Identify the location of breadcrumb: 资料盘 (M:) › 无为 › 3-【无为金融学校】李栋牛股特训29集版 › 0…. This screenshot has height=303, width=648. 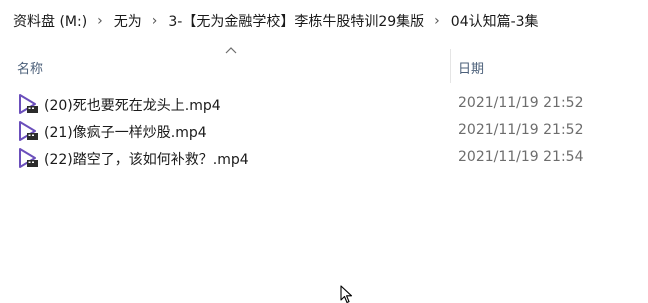
(324, 21).